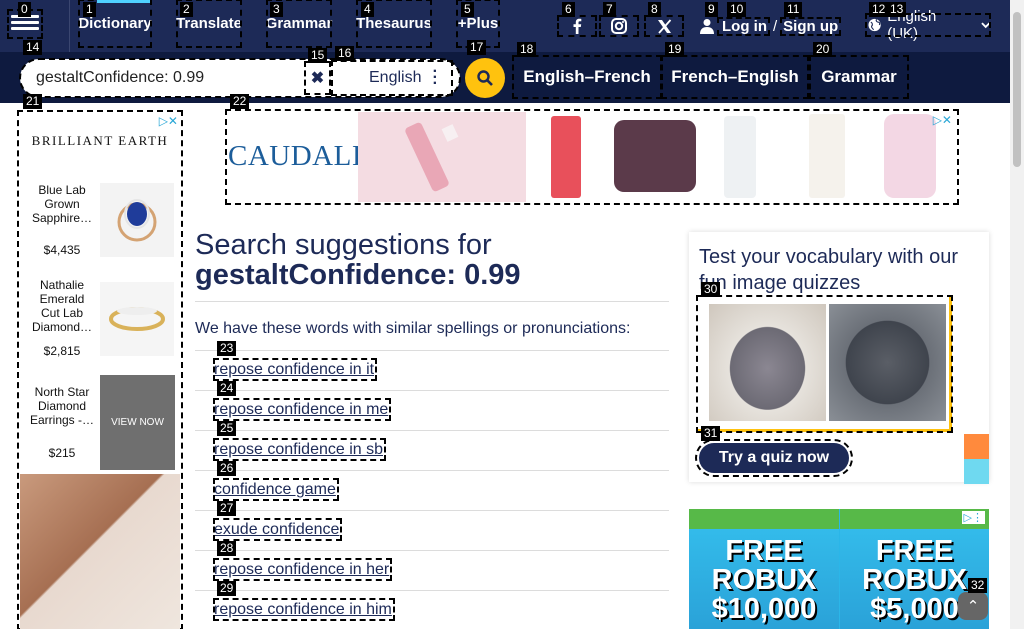  Describe the element at coordinates (973, 517) in the screenshot. I see `ad-choices-icon: ▷⋮` at that location.